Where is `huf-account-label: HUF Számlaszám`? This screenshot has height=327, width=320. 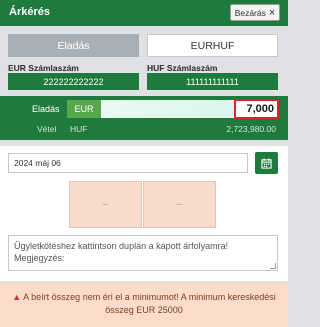
huf-account-label: HUF Számlaszám is located at coordinates (182, 68).